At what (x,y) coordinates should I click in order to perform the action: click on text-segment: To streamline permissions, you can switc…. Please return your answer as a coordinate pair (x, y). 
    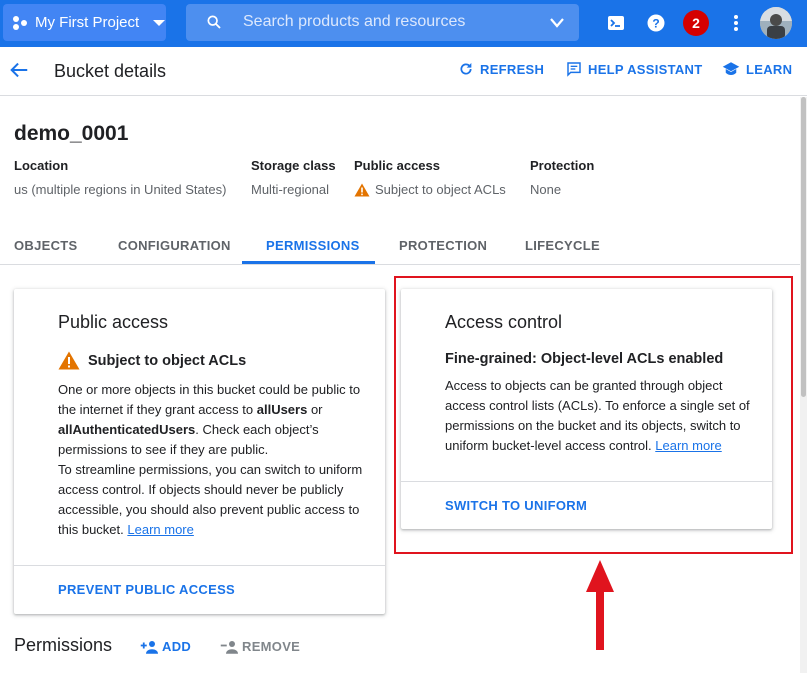
    Looking at the image, I should click on (210, 499).